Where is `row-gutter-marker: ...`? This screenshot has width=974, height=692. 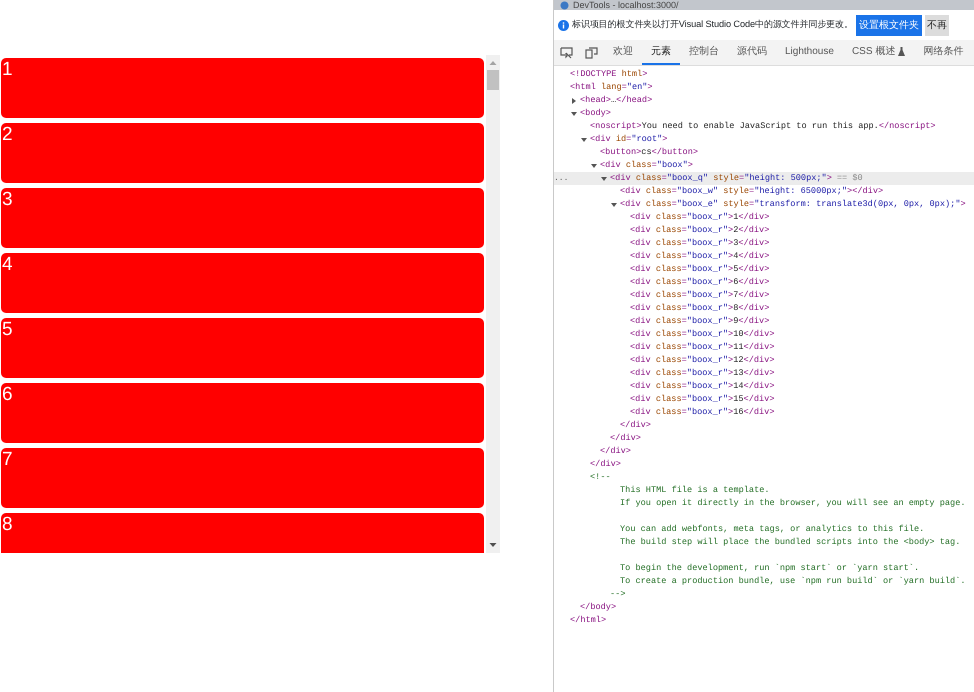 row-gutter-marker: ... is located at coordinates (560, 179).